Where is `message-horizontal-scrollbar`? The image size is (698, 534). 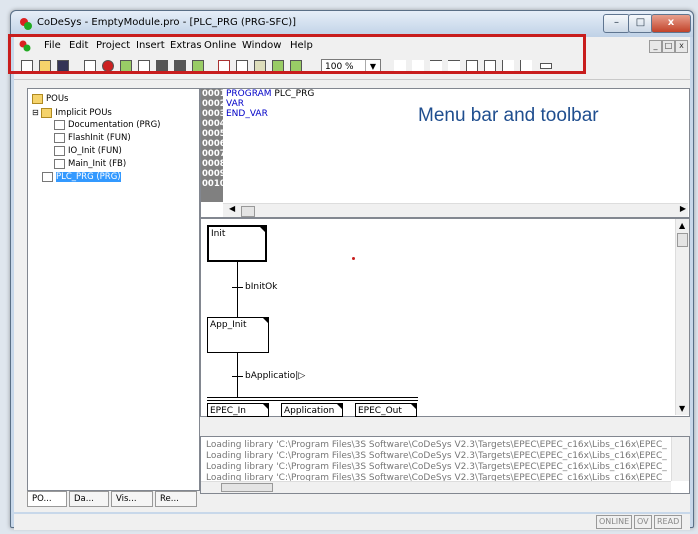 message-horizontal-scrollbar is located at coordinates (436, 487).